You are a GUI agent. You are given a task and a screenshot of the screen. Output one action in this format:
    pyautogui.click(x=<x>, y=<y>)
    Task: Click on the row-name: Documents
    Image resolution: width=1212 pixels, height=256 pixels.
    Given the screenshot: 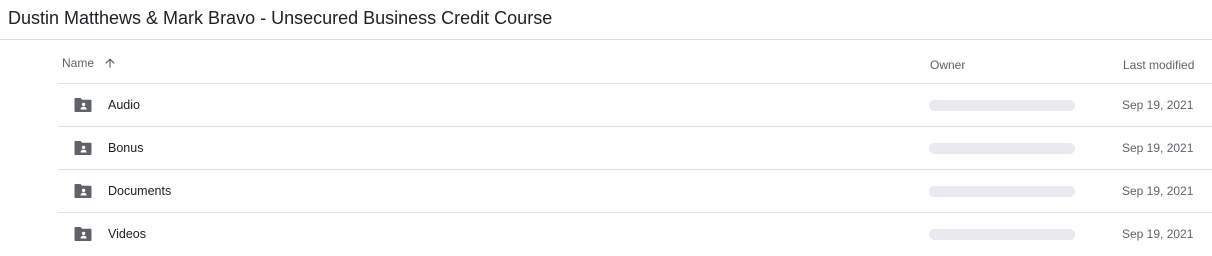 What is the action you would take?
    pyautogui.click(x=140, y=191)
    